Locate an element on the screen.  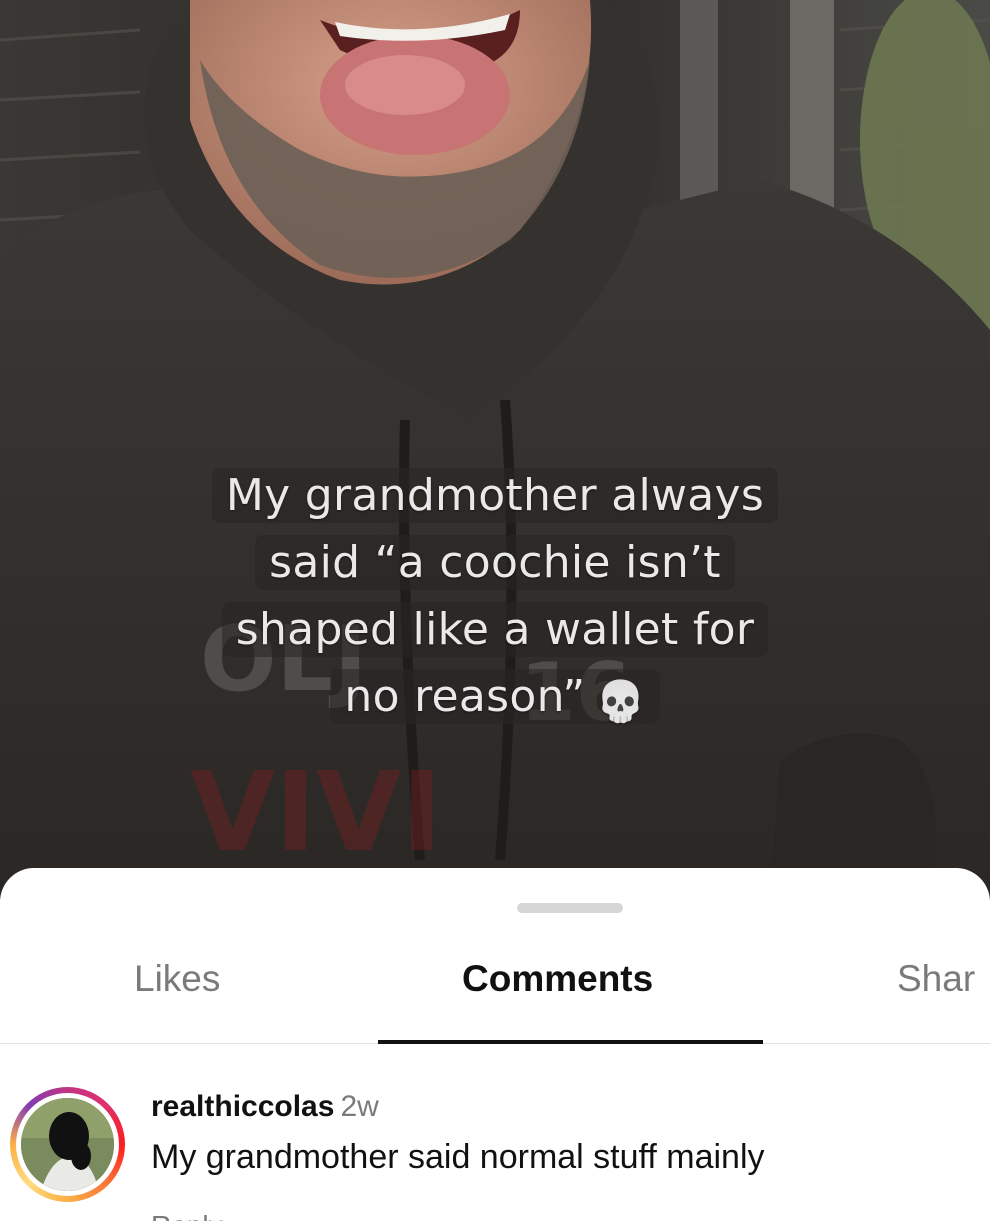
comment-username: realthiccolas is located at coordinates (242, 1106).